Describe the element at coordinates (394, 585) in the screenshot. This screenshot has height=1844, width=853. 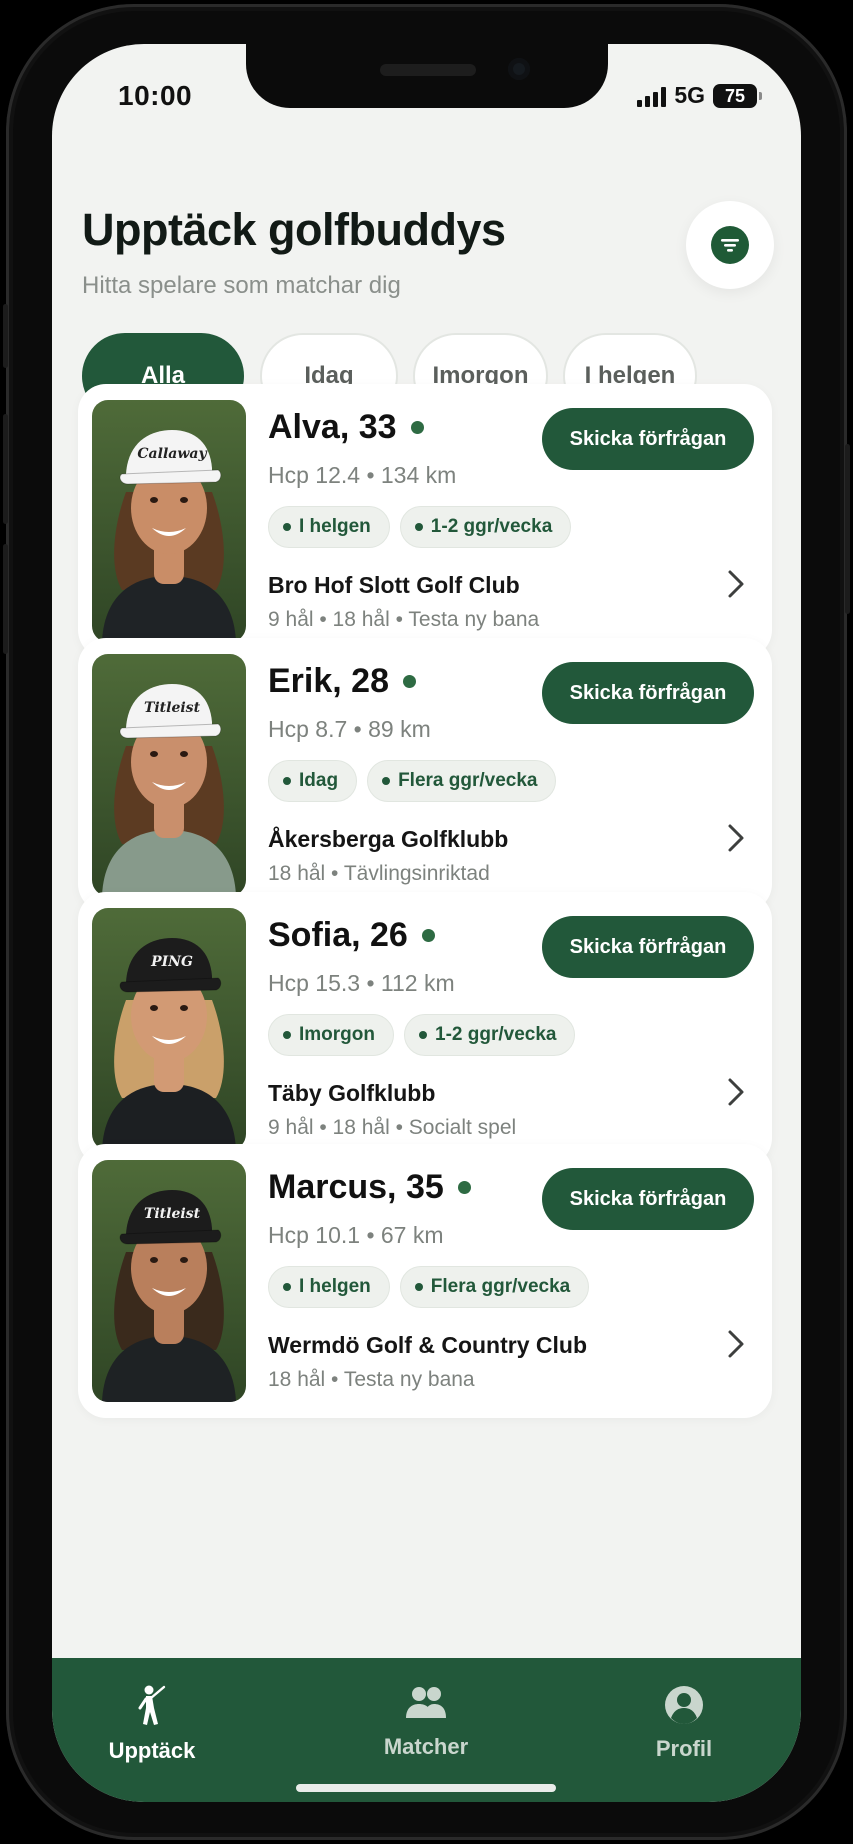
I see `home-club: Bro Hof Slott Golf Club` at that location.